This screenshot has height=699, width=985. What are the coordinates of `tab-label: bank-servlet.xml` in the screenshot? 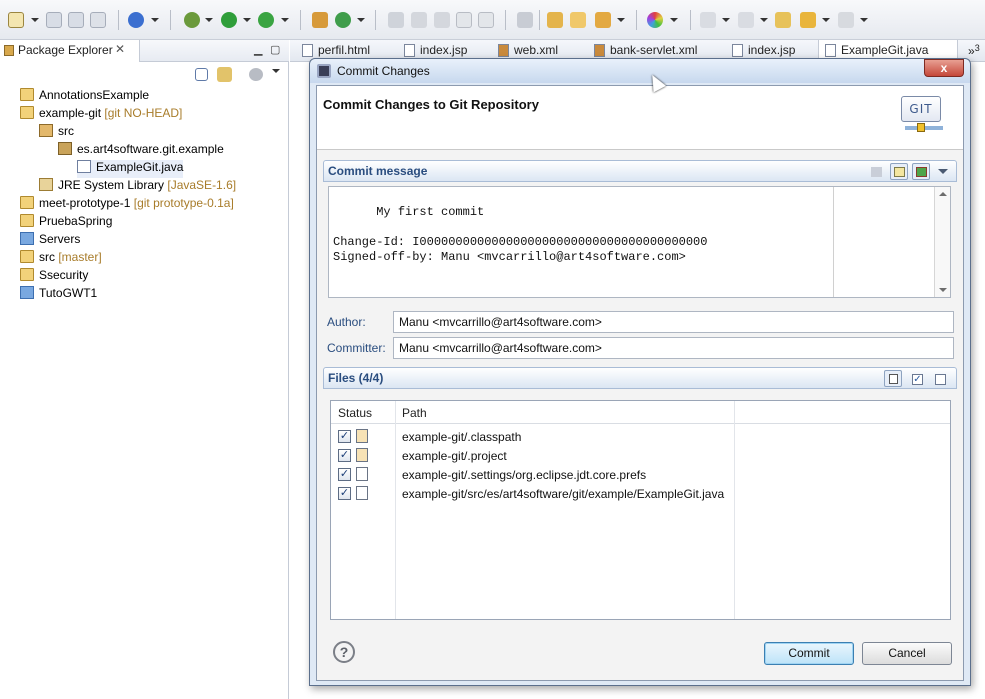 It's located at (654, 50).